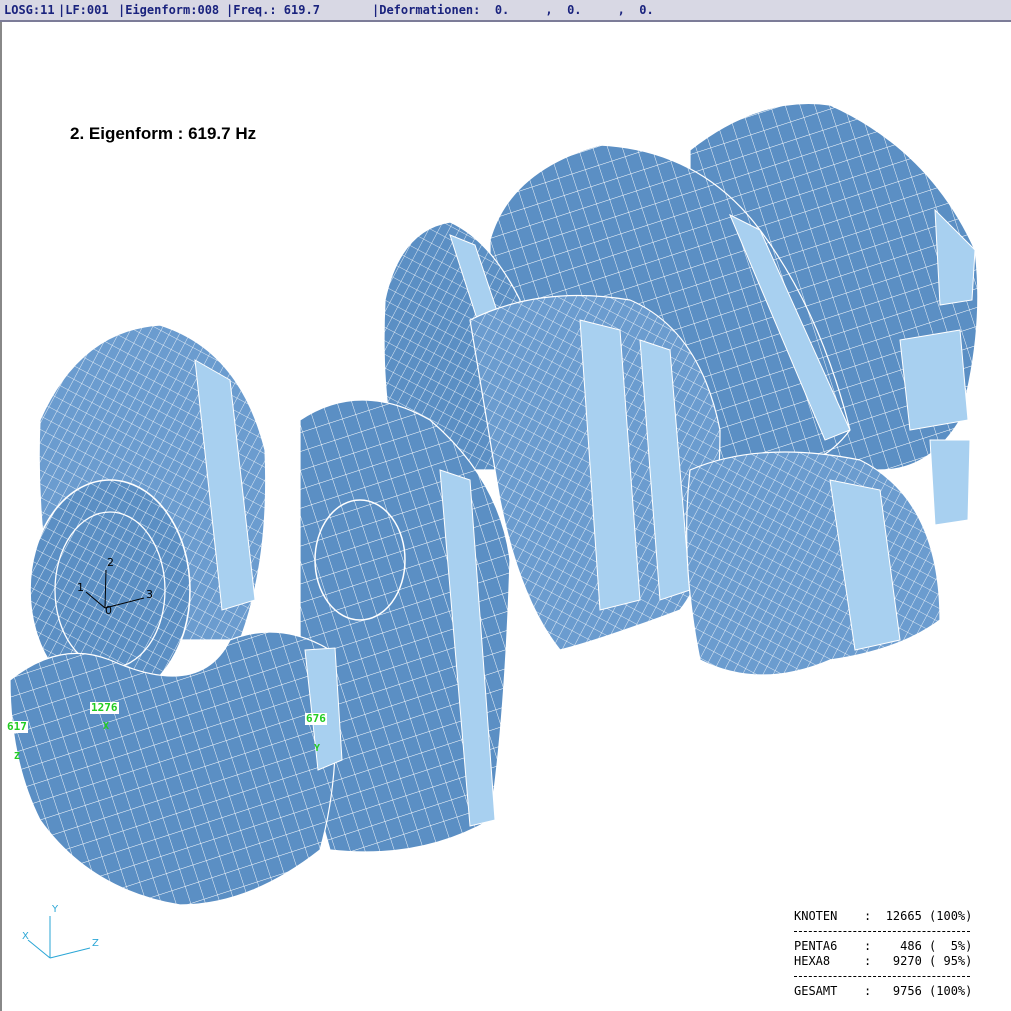 Image resolution: width=1011 pixels, height=1011 pixels. Describe the element at coordinates (883, 946) in the screenshot. I see `penta6-row: PENTA6: 486 ( 5%)` at that location.